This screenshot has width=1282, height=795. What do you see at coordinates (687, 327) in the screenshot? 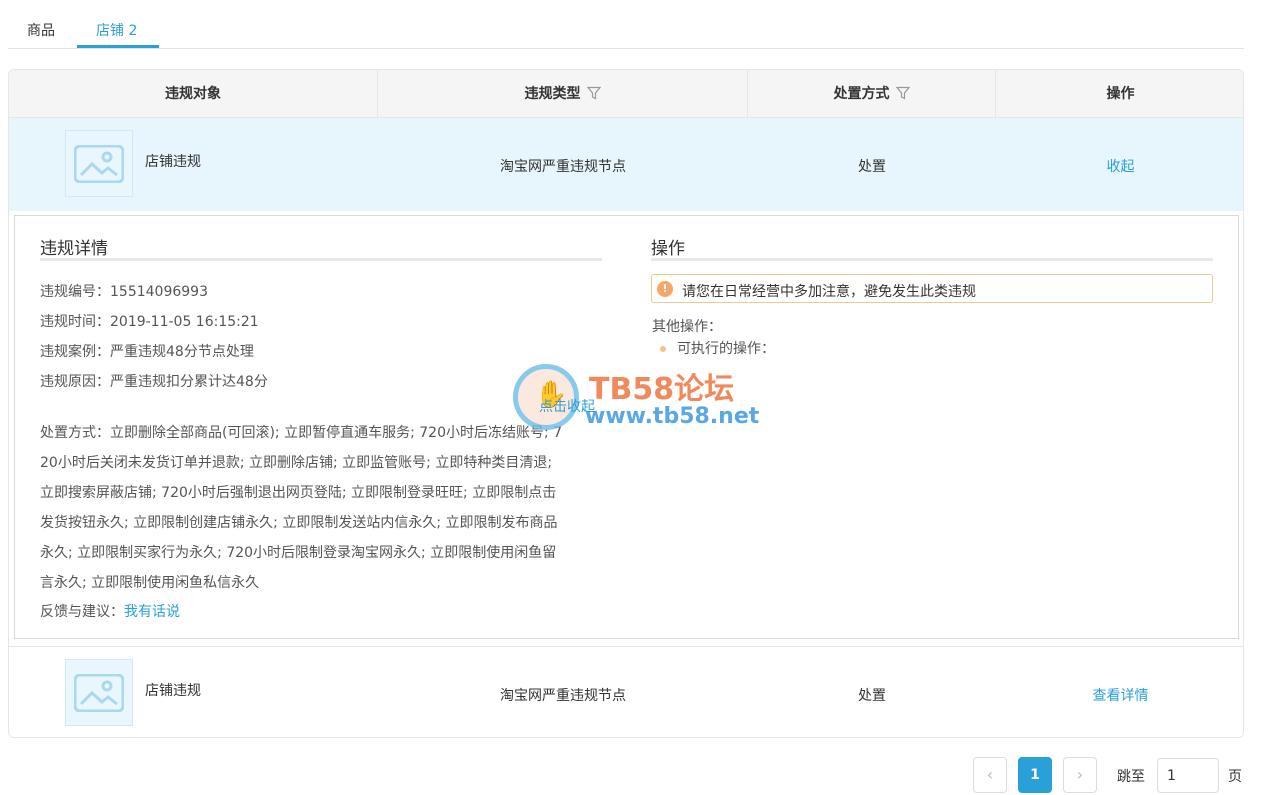
I see `other-operations-label: 其他操作：` at bounding box center [687, 327].